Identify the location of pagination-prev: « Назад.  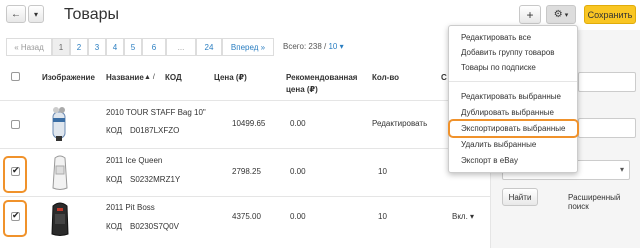
(29, 47).